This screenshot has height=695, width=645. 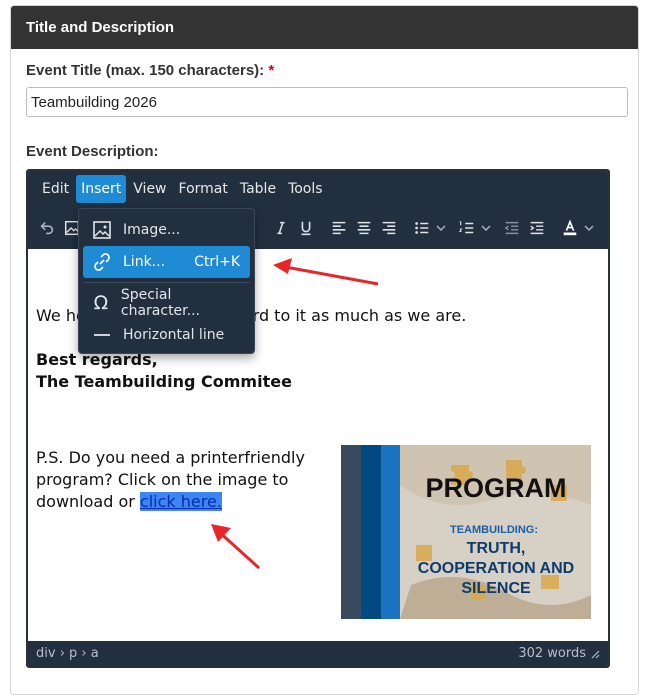 What do you see at coordinates (170, 457) in the screenshot?
I see `ps-line-1: P.S. Do you need a printerfriendly` at bounding box center [170, 457].